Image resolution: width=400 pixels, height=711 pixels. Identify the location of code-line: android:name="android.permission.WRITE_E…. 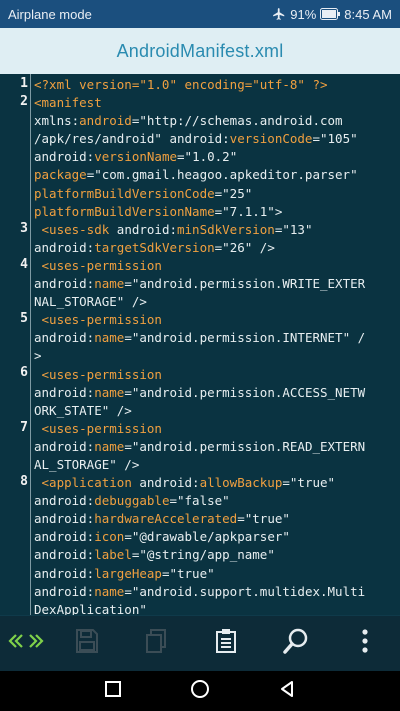
(216, 284).